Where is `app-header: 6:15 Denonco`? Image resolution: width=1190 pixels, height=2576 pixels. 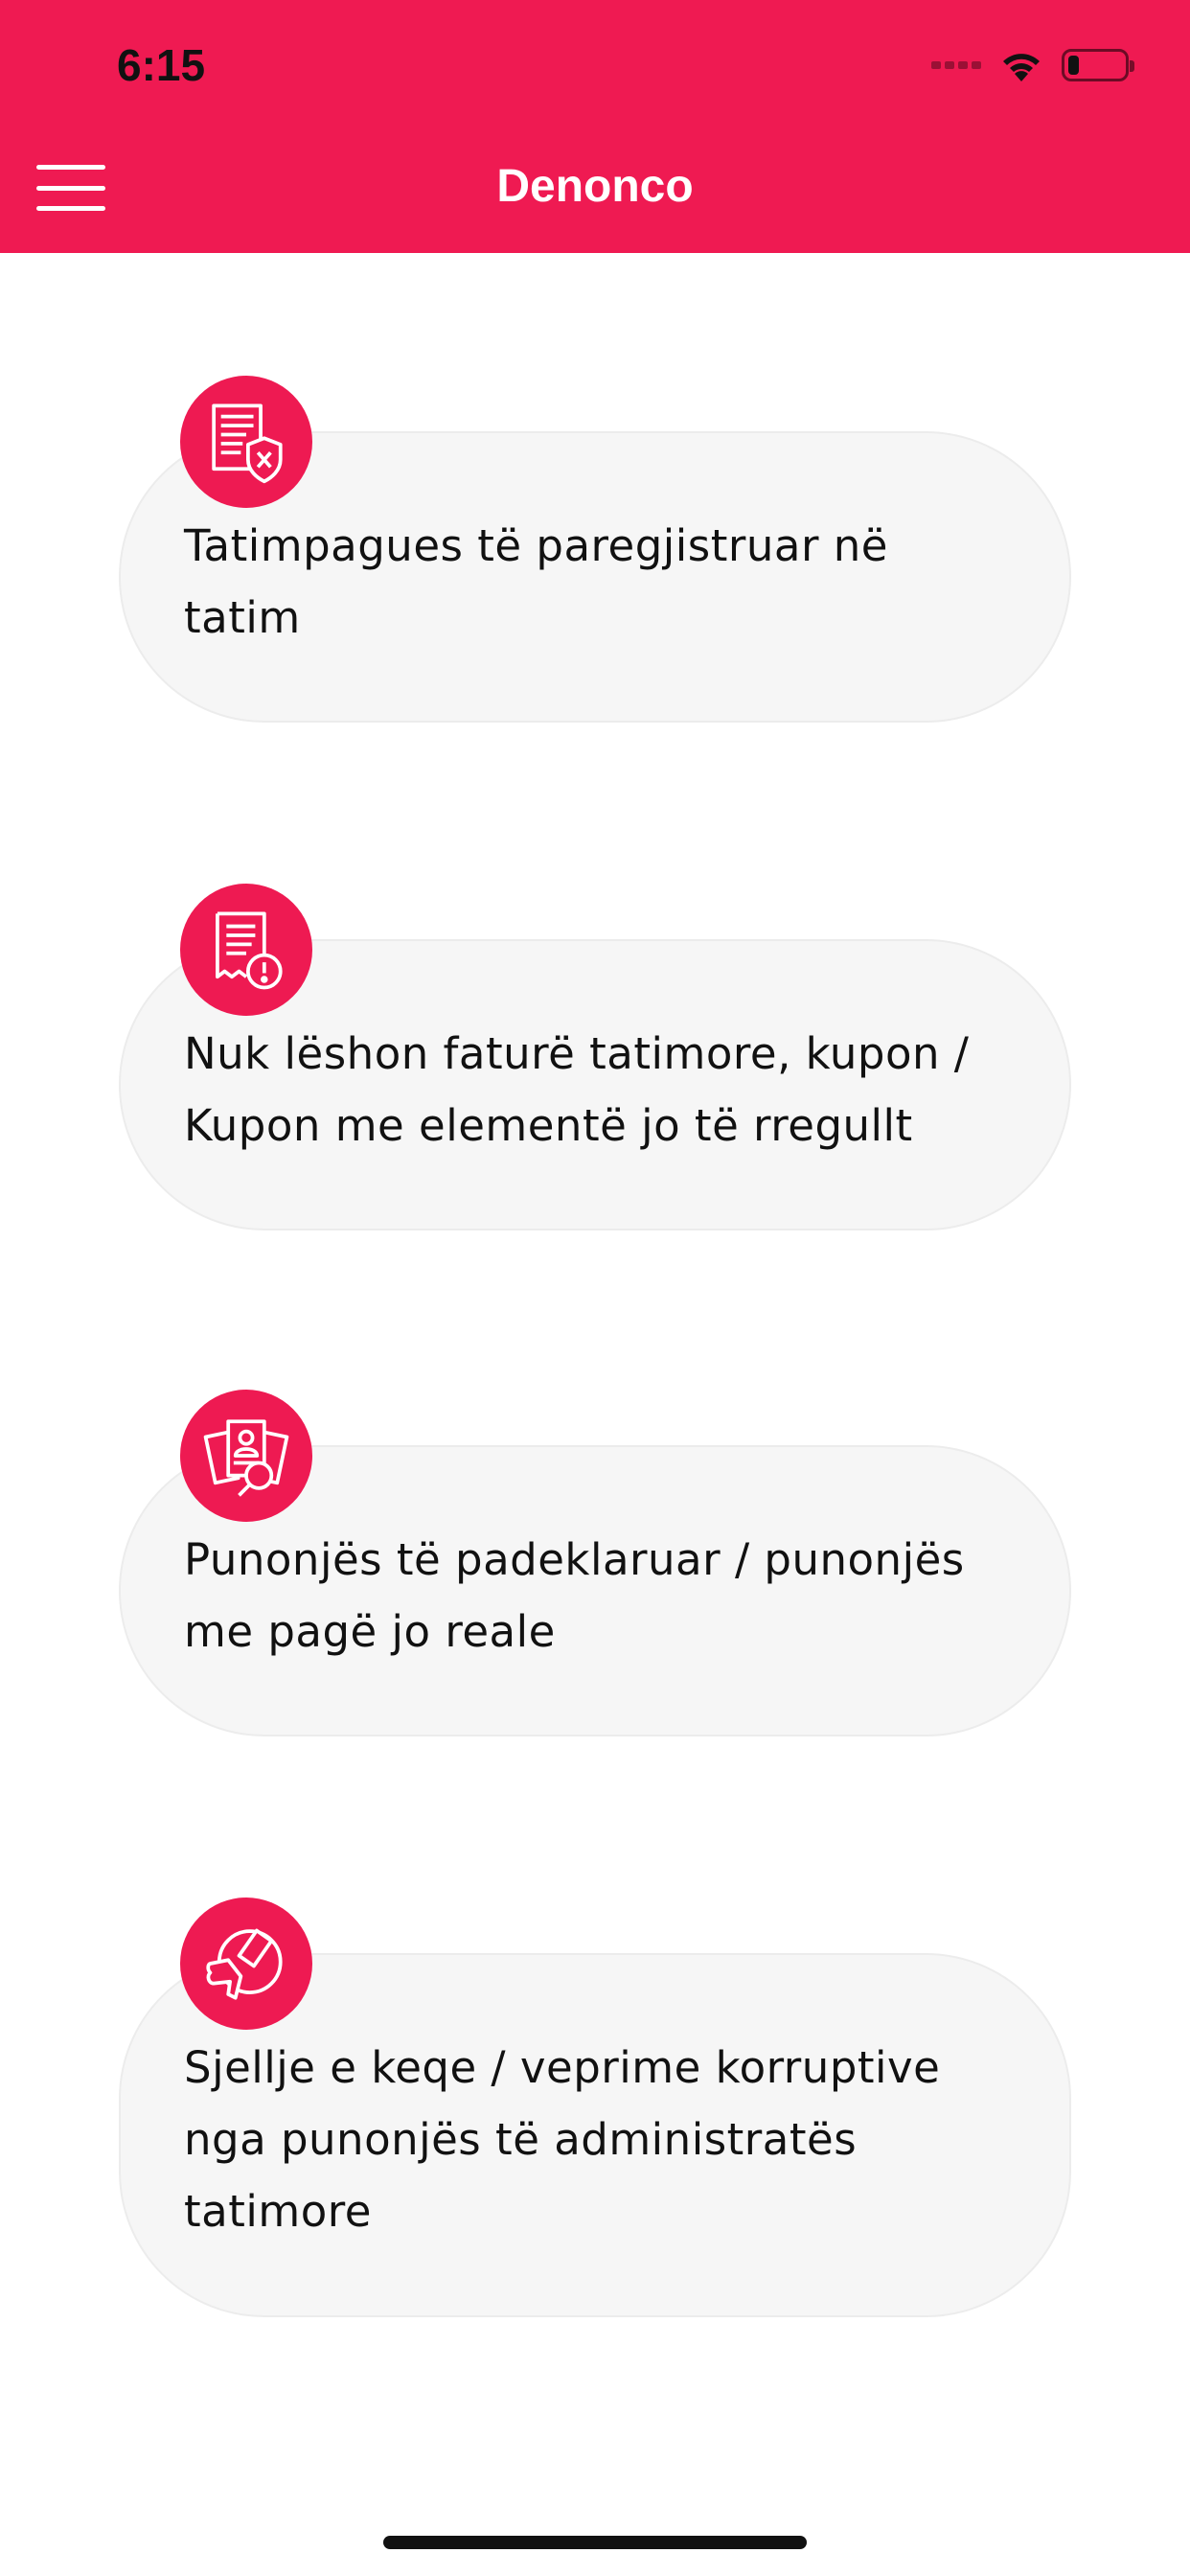
app-header: 6:15 Denonco is located at coordinates (595, 126).